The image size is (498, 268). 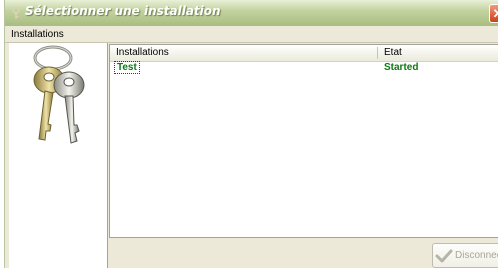 What do you see at coordinates (493, 13) in the screenshot?
I see `close-button: ✕` at bounding box center [493, 13].